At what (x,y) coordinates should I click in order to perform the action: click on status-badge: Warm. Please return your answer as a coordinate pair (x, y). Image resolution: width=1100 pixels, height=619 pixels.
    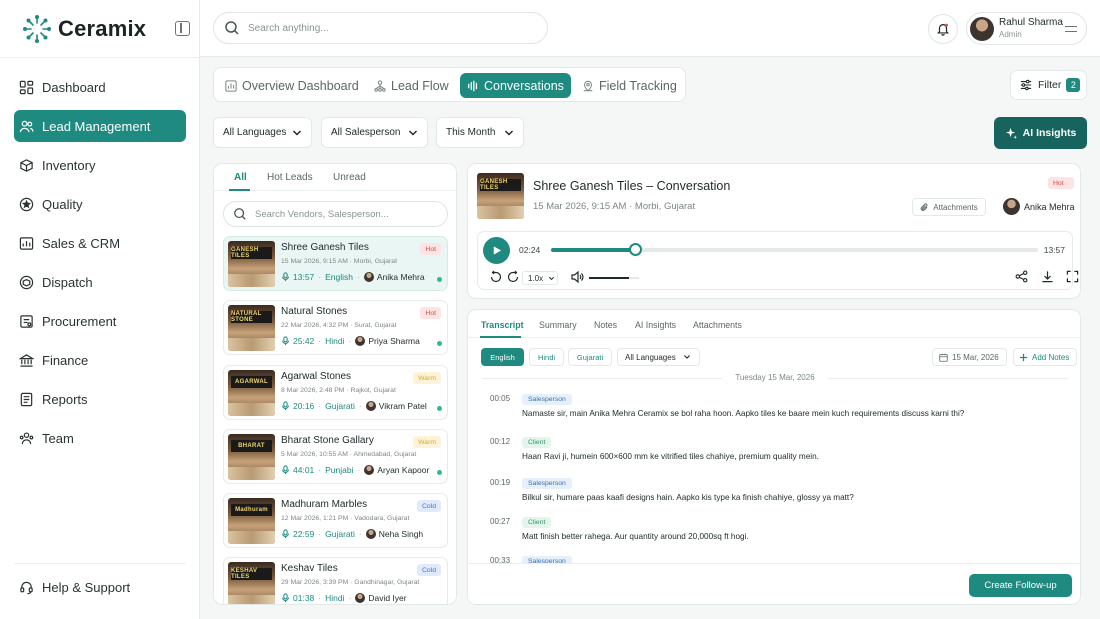
    Looking at the image, I should click on (427, 378).